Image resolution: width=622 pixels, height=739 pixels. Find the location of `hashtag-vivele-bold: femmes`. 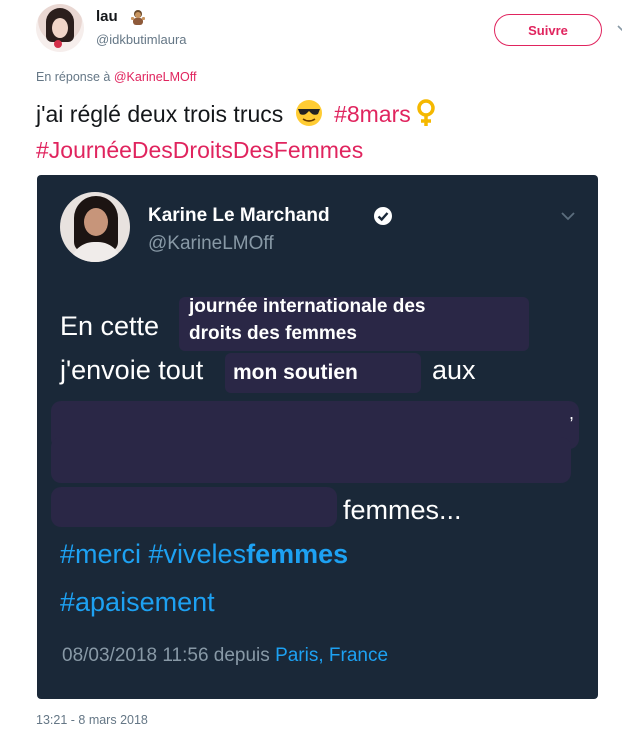

hashtag-vivele-bold: femmes is located at coordinates (297, 554).